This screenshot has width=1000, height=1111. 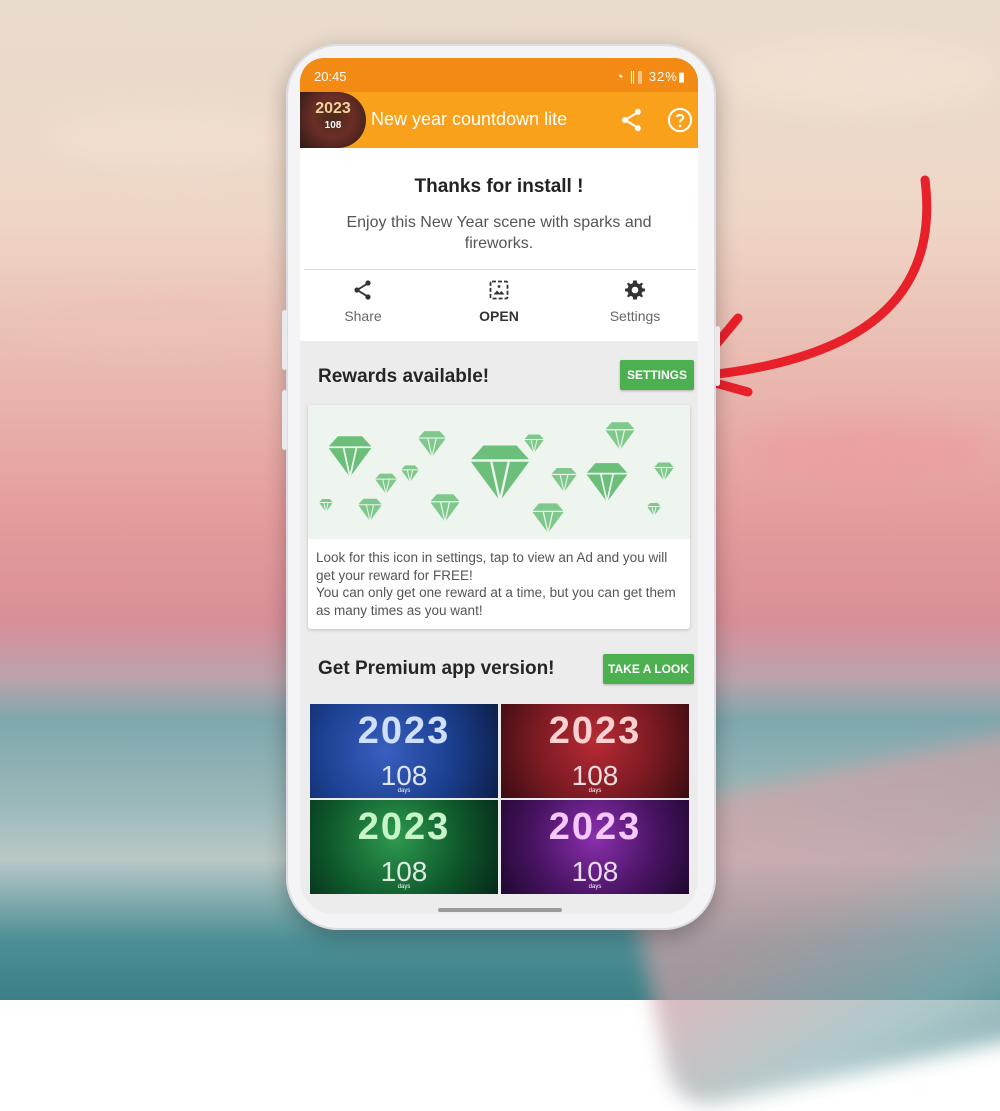 I want to click on take-a-look-button: TAKE A LOOK, so click(x=648, y=669).